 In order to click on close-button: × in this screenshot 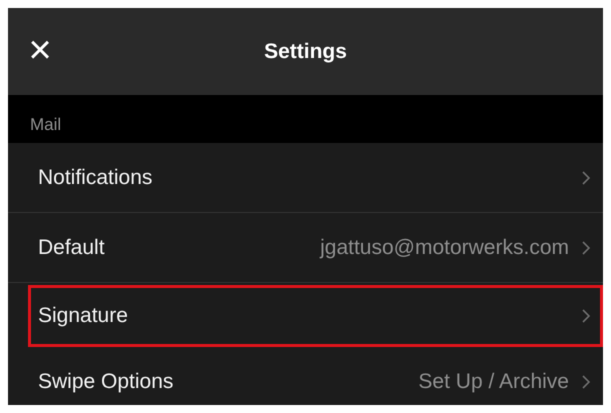, I will do `click(40, 52)`.